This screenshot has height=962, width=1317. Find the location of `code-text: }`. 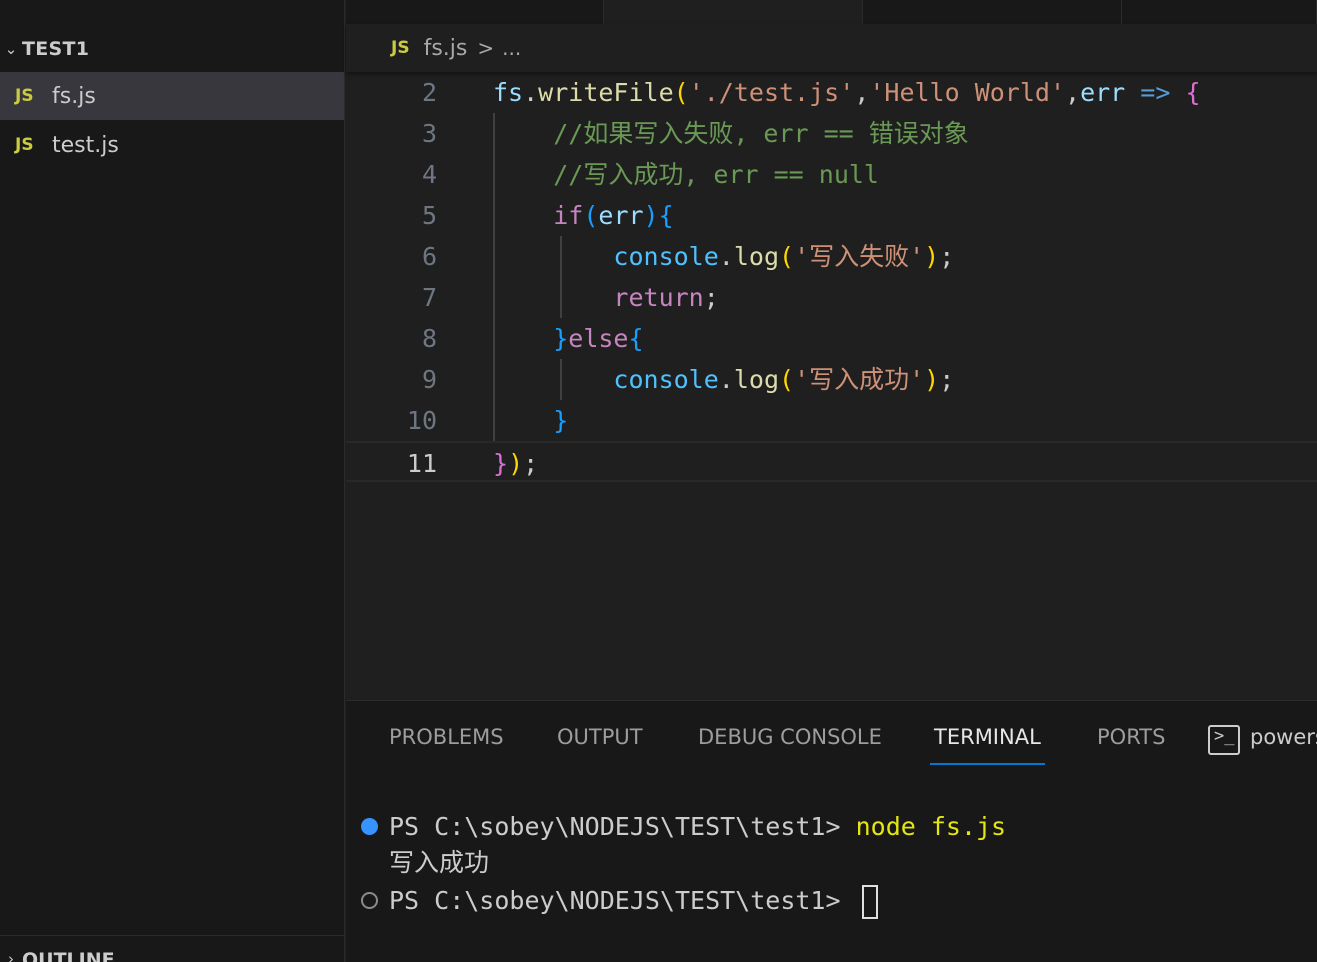

code-text: } is located at coordinates (561, 420).